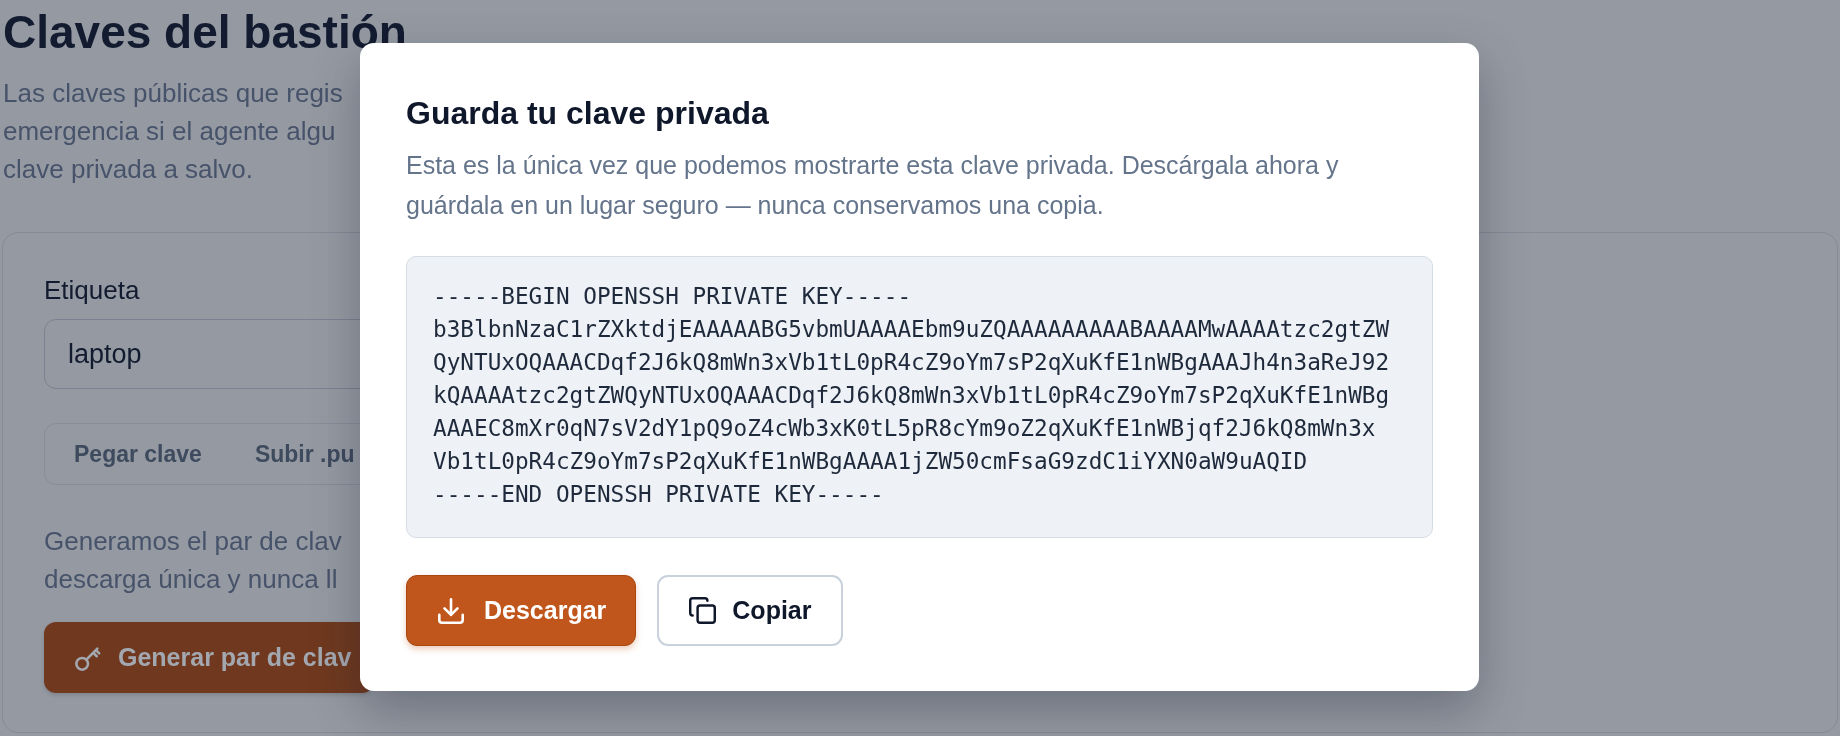 This screenshot has height=736, width=1840. I want to click on dialog-description: Esta es la única vez que podemos mostrarte esta clave privada. Descárgala ahora y guárdala en un lugar seguro — nunca conservamos una copia., so click(873, 185).